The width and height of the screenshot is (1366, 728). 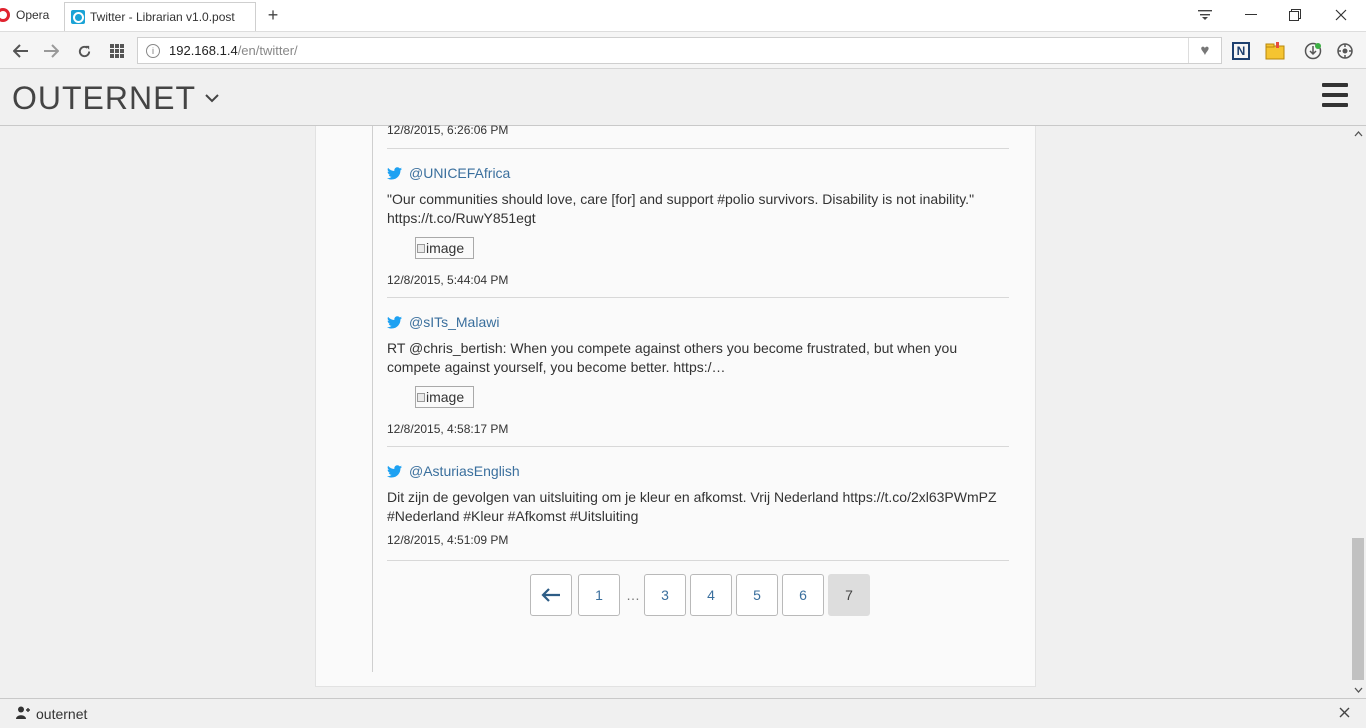 I want to click on arrow-left-icon, so click(x=550, y=595).